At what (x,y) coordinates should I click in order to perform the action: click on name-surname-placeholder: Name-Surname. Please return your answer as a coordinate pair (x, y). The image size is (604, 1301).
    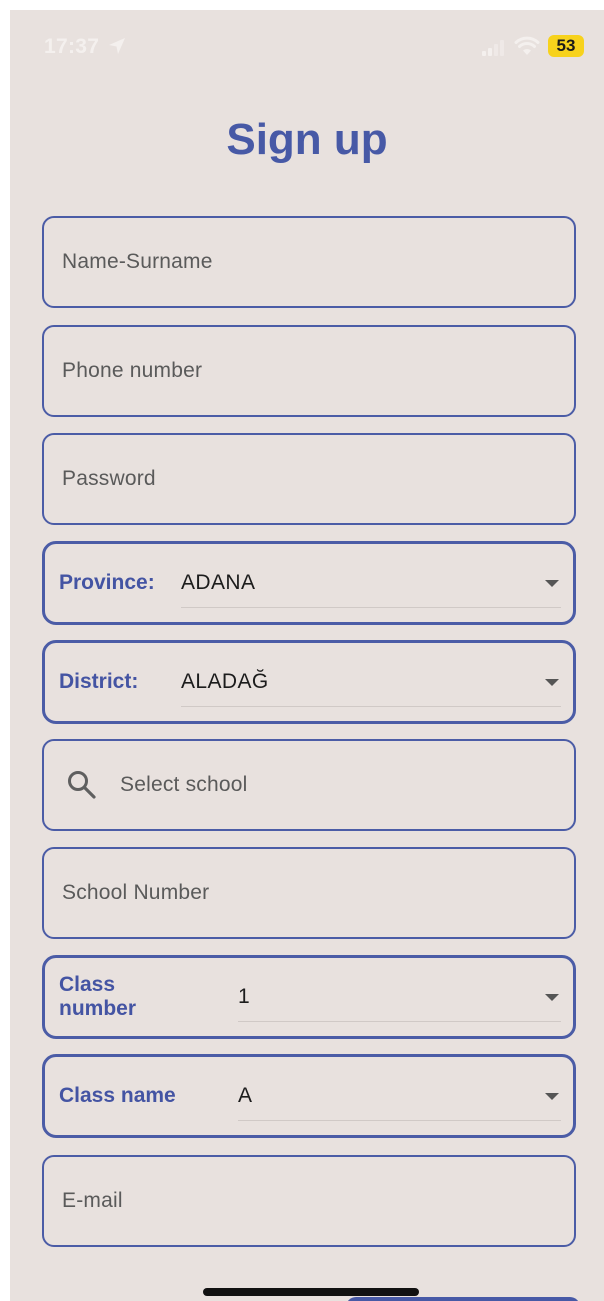
    Looking at the image, I should click on (137, 261).